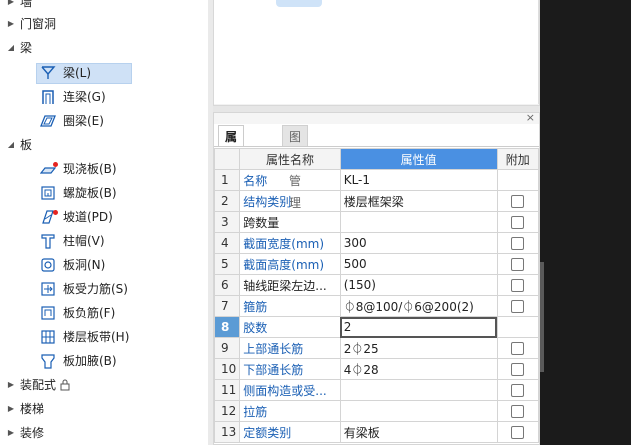 This screenshot has height=445, width=631. I want to click on table-row: 3 跨数量, so click(376, 222).